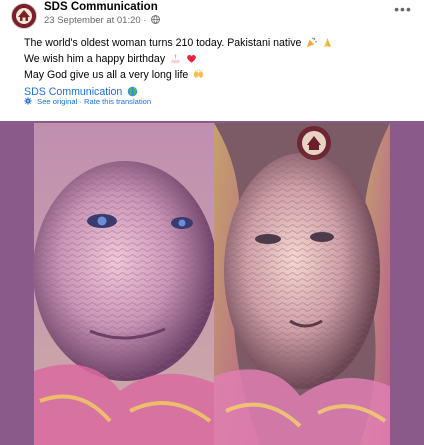 This screenshot has height=445, width=424. I want to click on page-avatar, so click(24, 16).